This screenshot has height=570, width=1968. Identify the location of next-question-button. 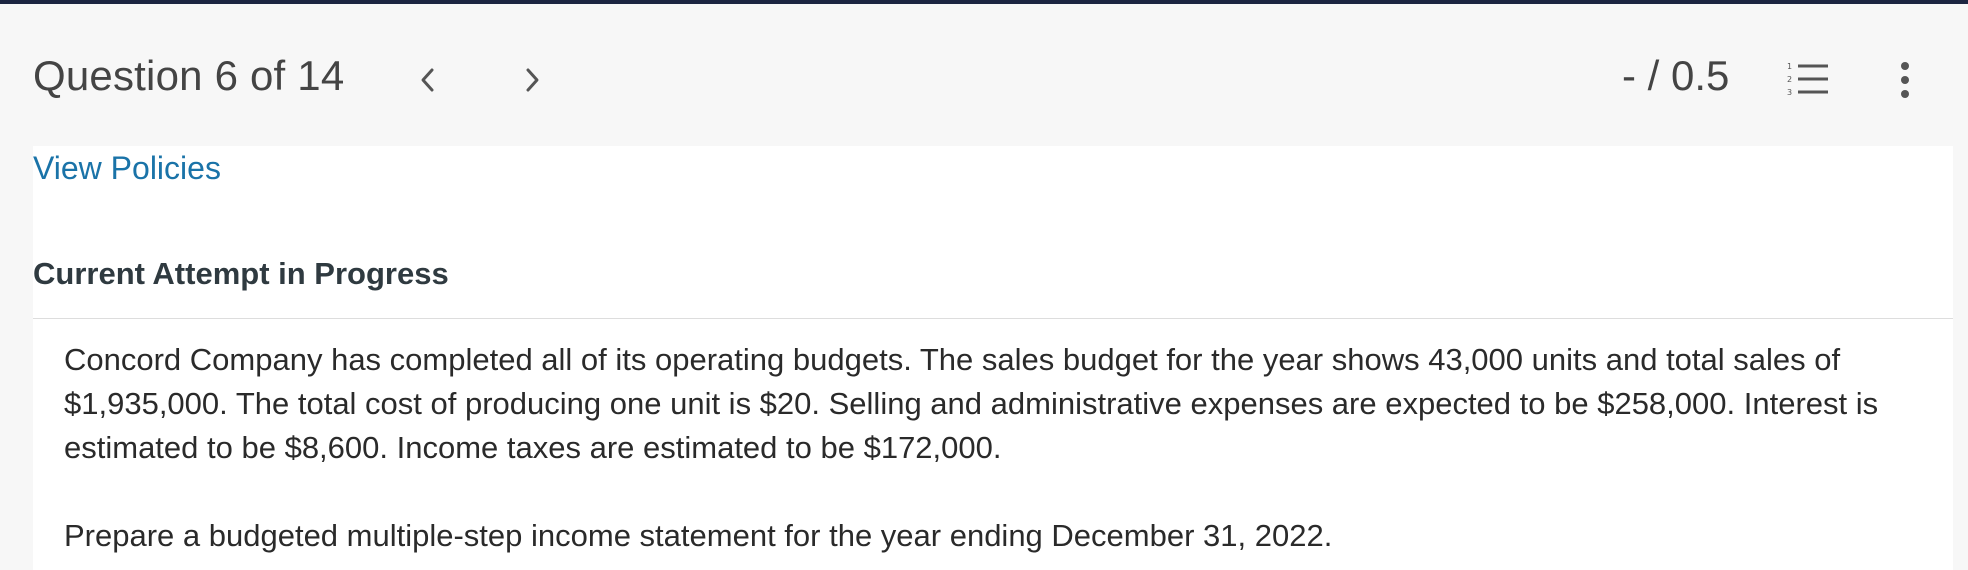
(532, 80).